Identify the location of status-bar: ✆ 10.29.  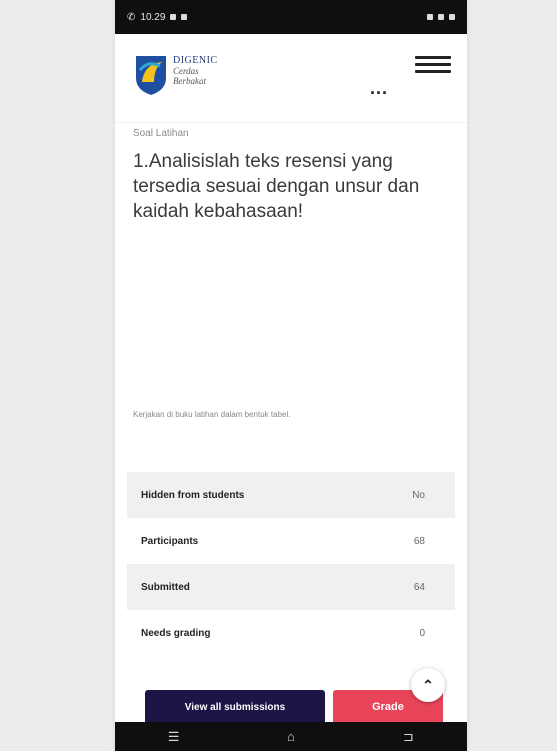
(291, 17).